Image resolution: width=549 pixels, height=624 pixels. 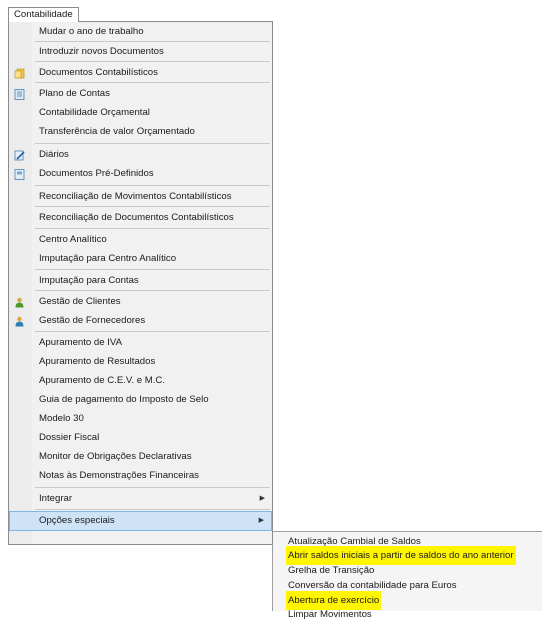 I want to click on menu-item-apuramento-iva: Apuramento de IVA, so click(x=140, y=342).